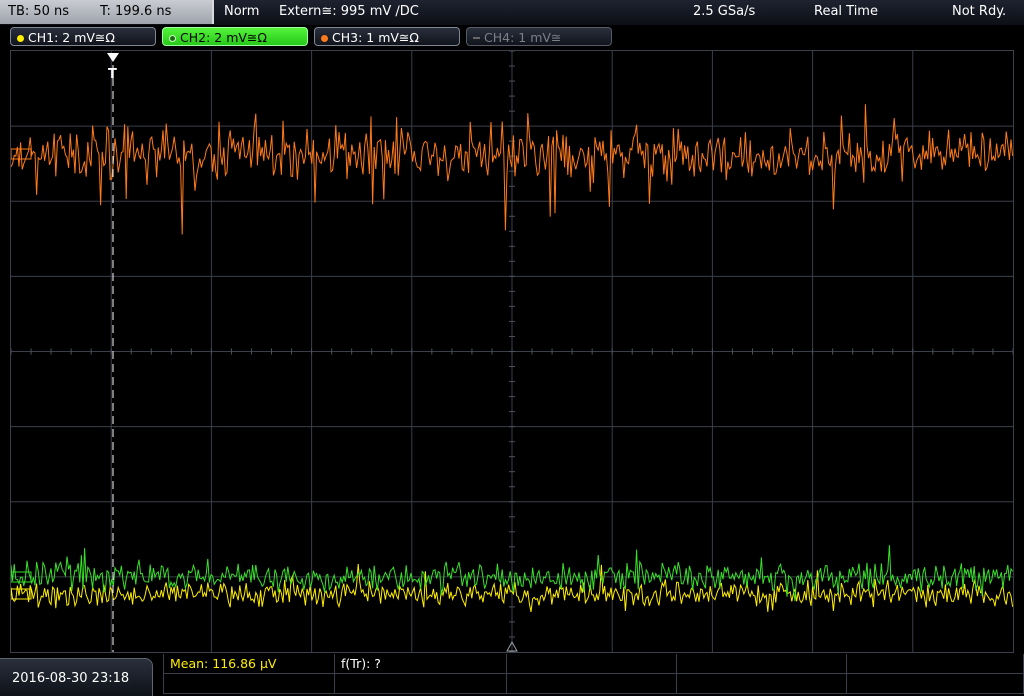  I want to click on measurement-cell: f(Tr): ?, so click(421, 664).